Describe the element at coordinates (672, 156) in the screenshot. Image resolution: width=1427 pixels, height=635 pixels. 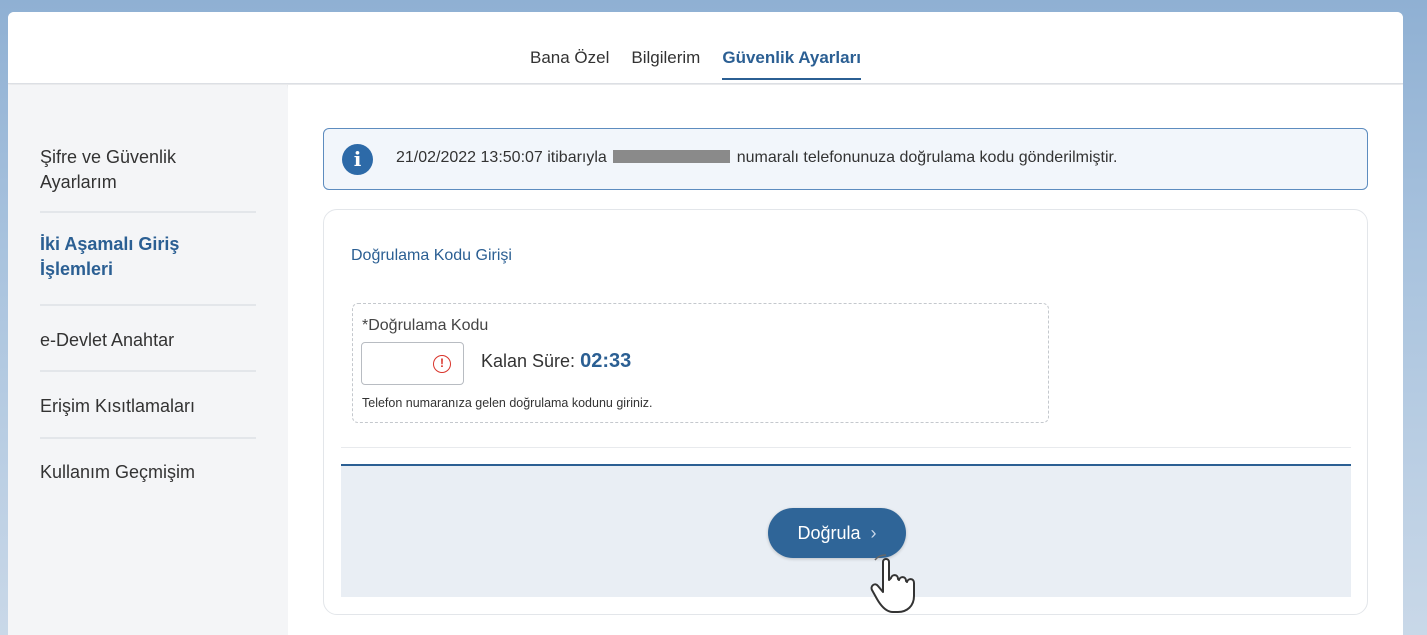
I see `redacted-phone-number` at that location.